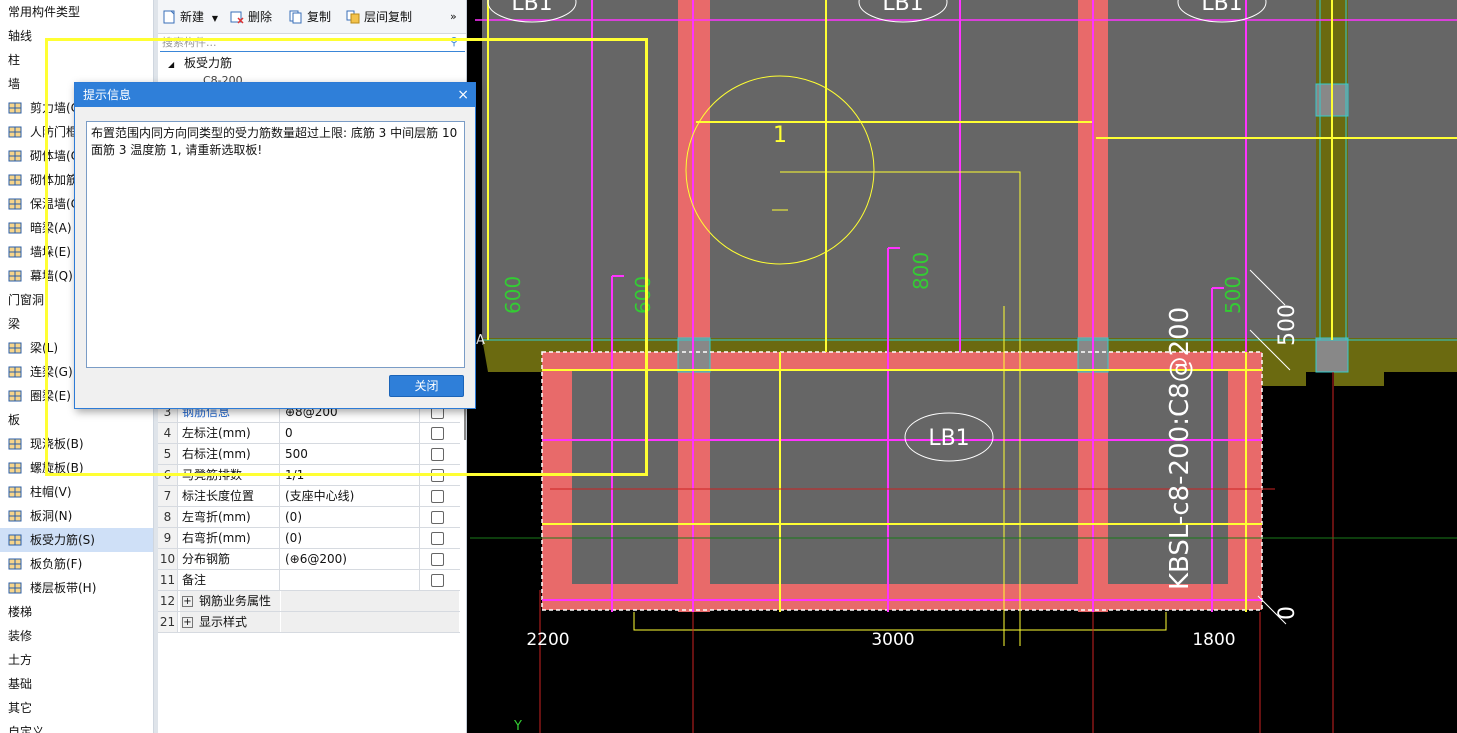  Describe the element at coordinates (20, 708) in the screenshot. I see `tree-item-label: 其它` at that location.